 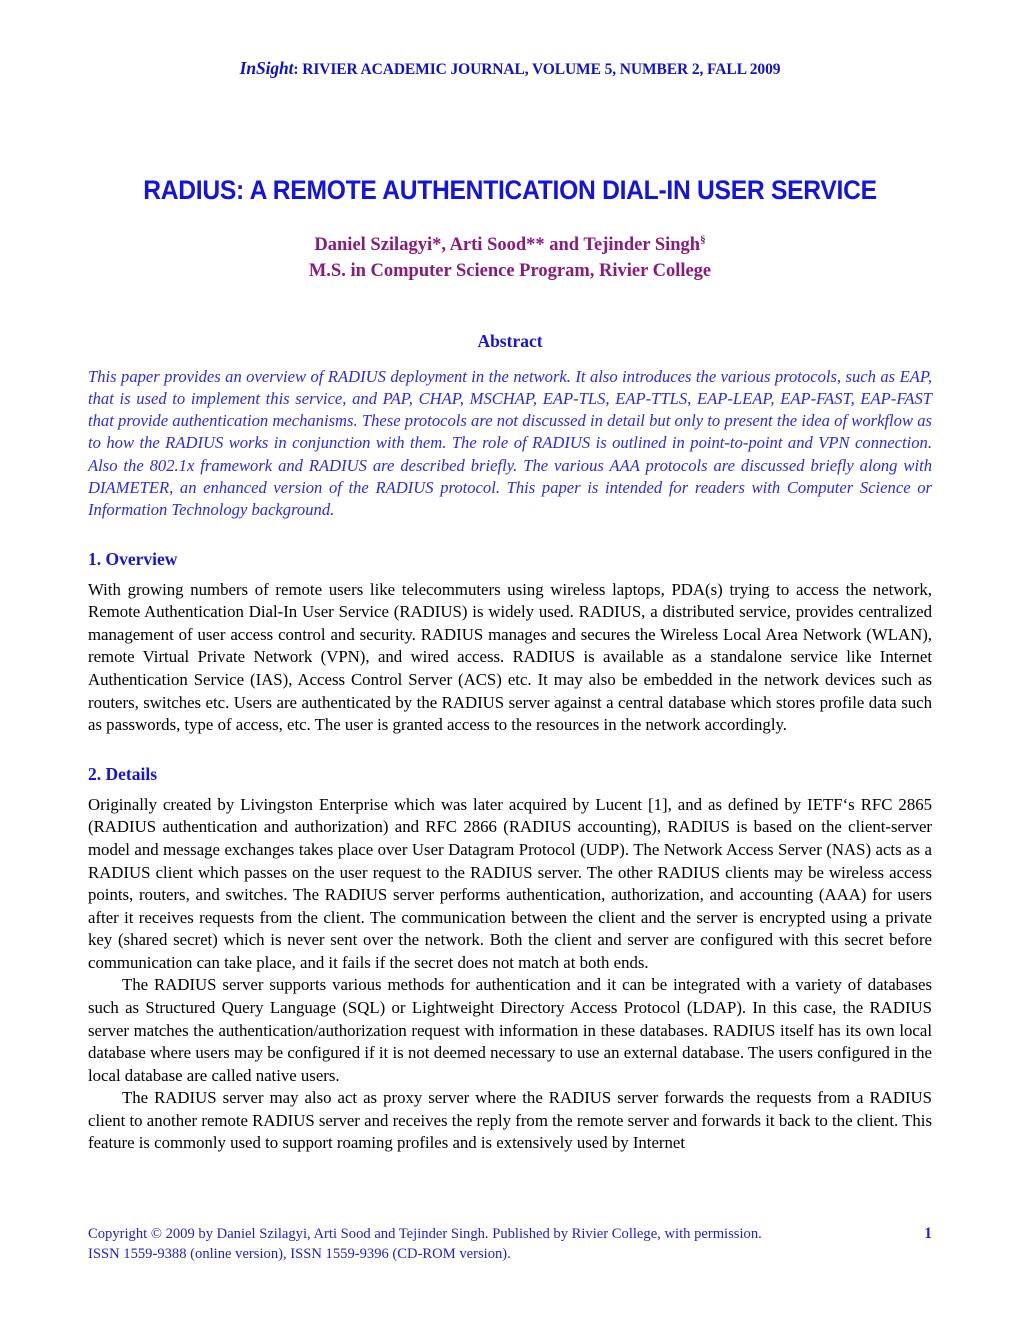 What do you see at coordinates (928, 1233) in the screenshot?
I see `page-number: 1` at bounding box center [928, 1233].